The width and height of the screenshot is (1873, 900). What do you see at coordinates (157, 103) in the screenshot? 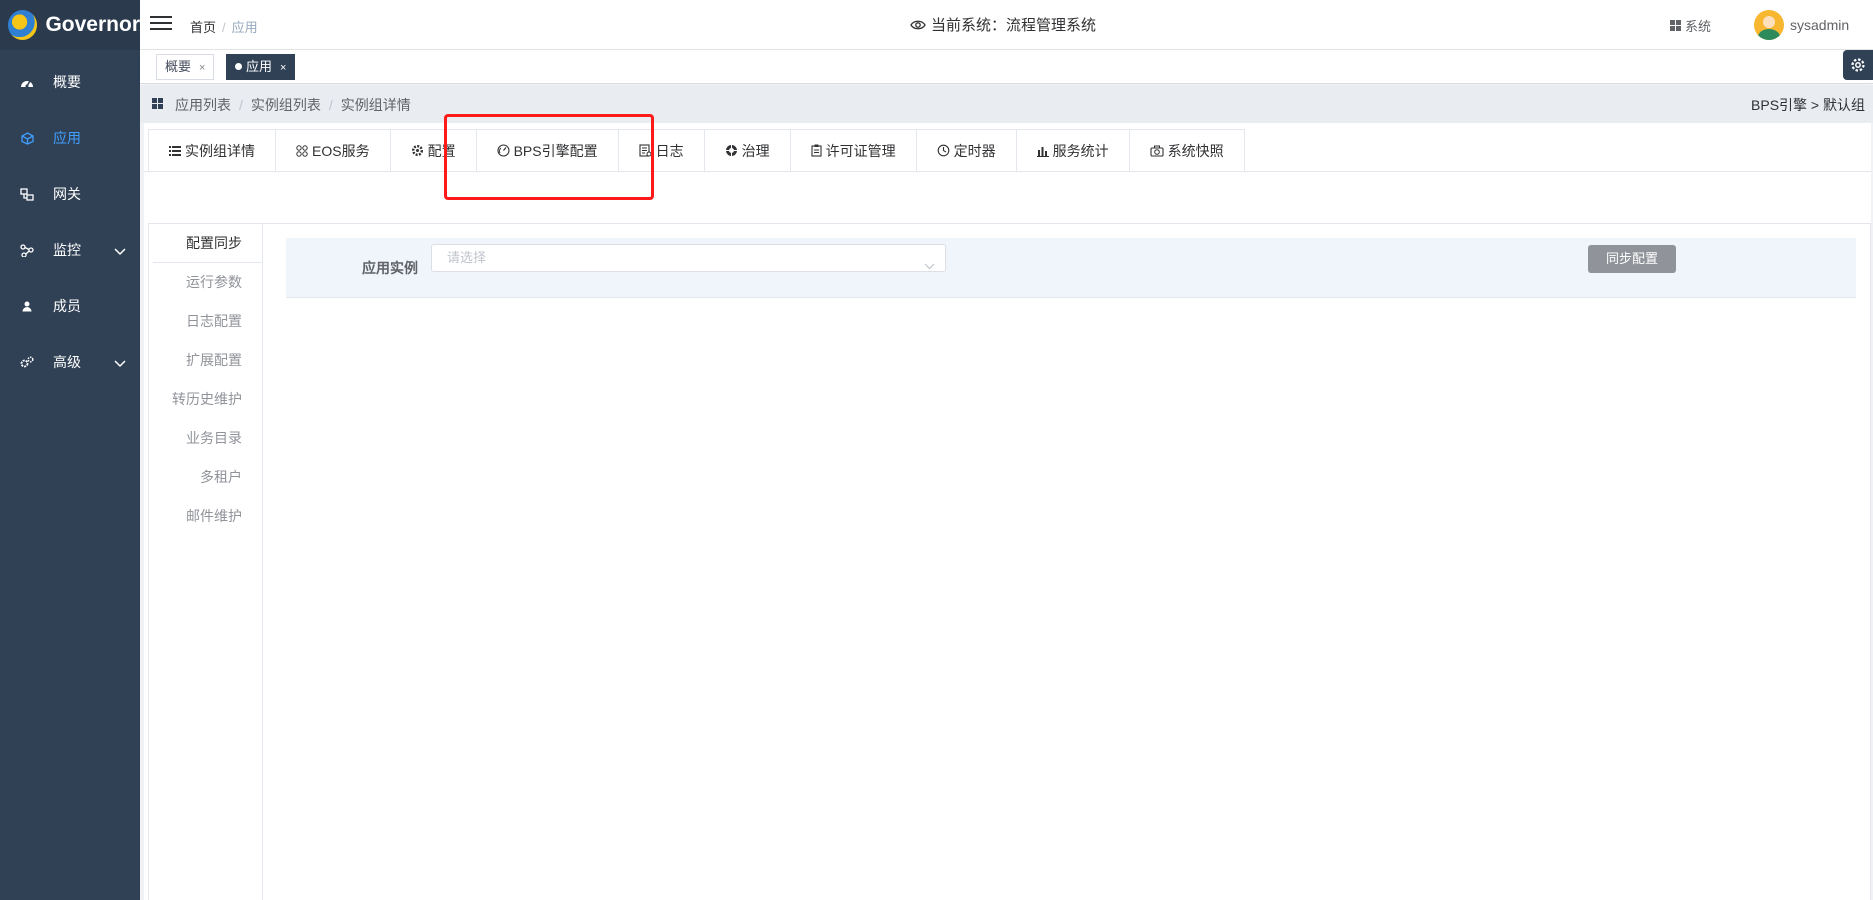
I see `grid-icon` at bounding box center [157, 103].